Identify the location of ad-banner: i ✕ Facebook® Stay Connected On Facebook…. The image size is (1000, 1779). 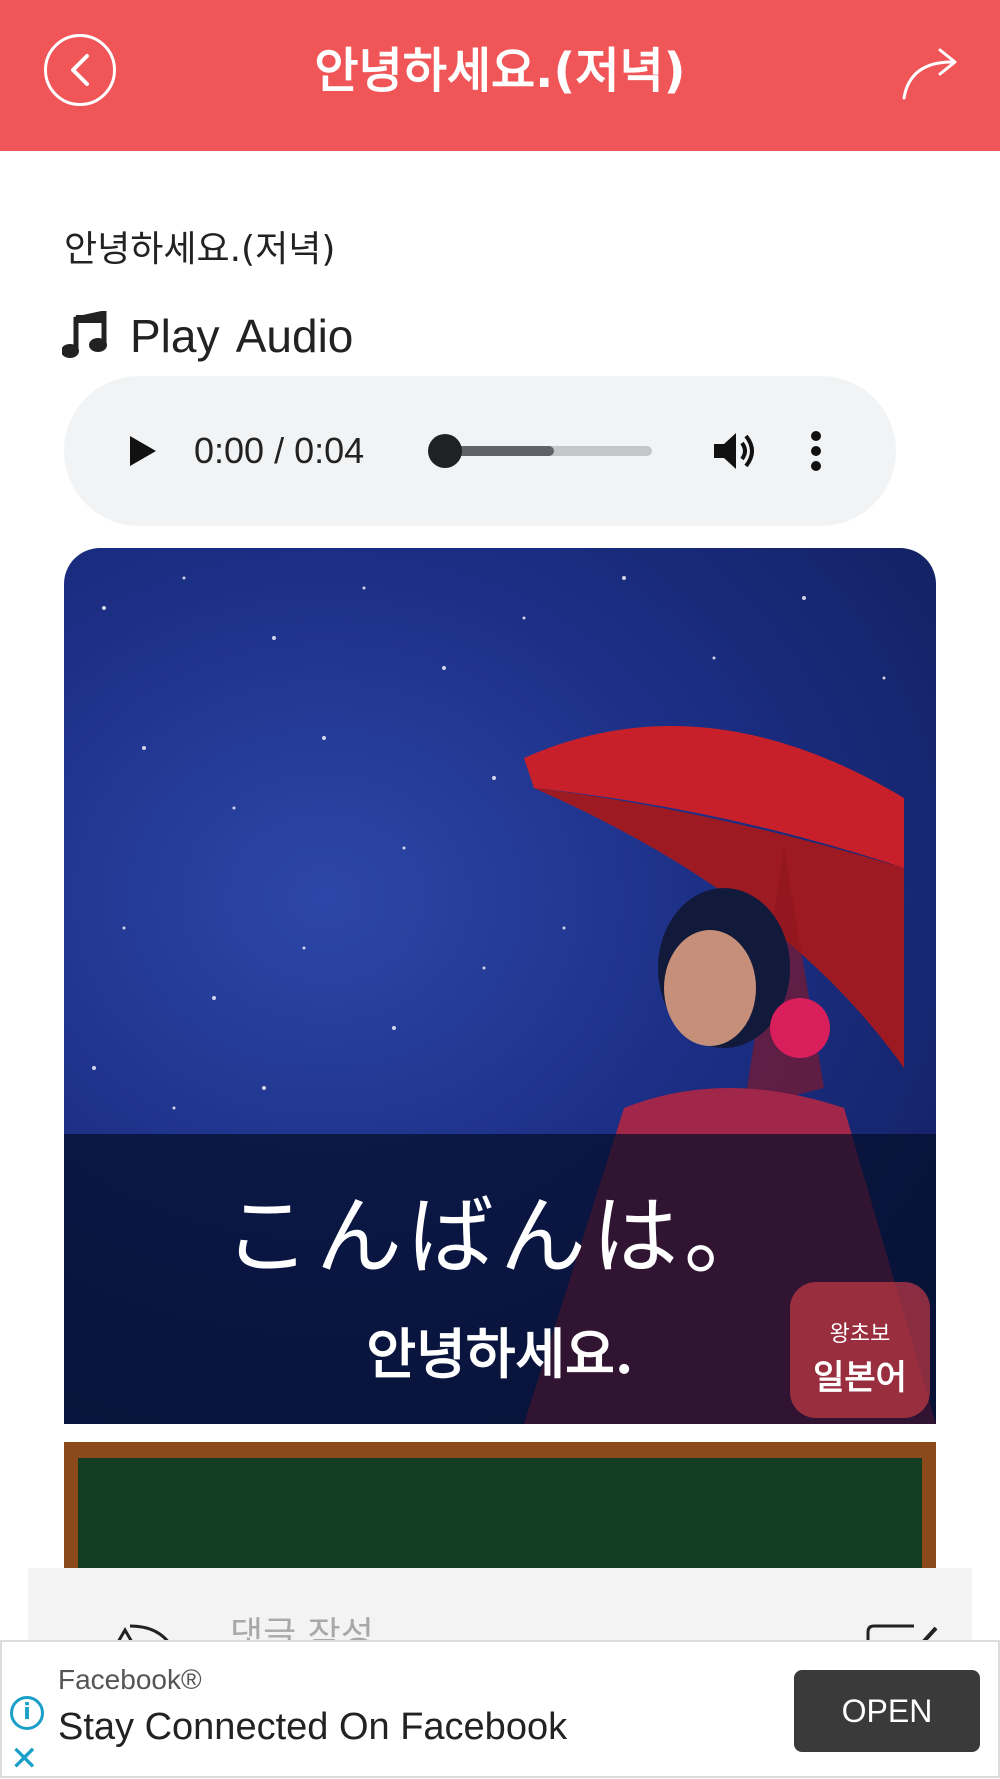
(500, 1709).